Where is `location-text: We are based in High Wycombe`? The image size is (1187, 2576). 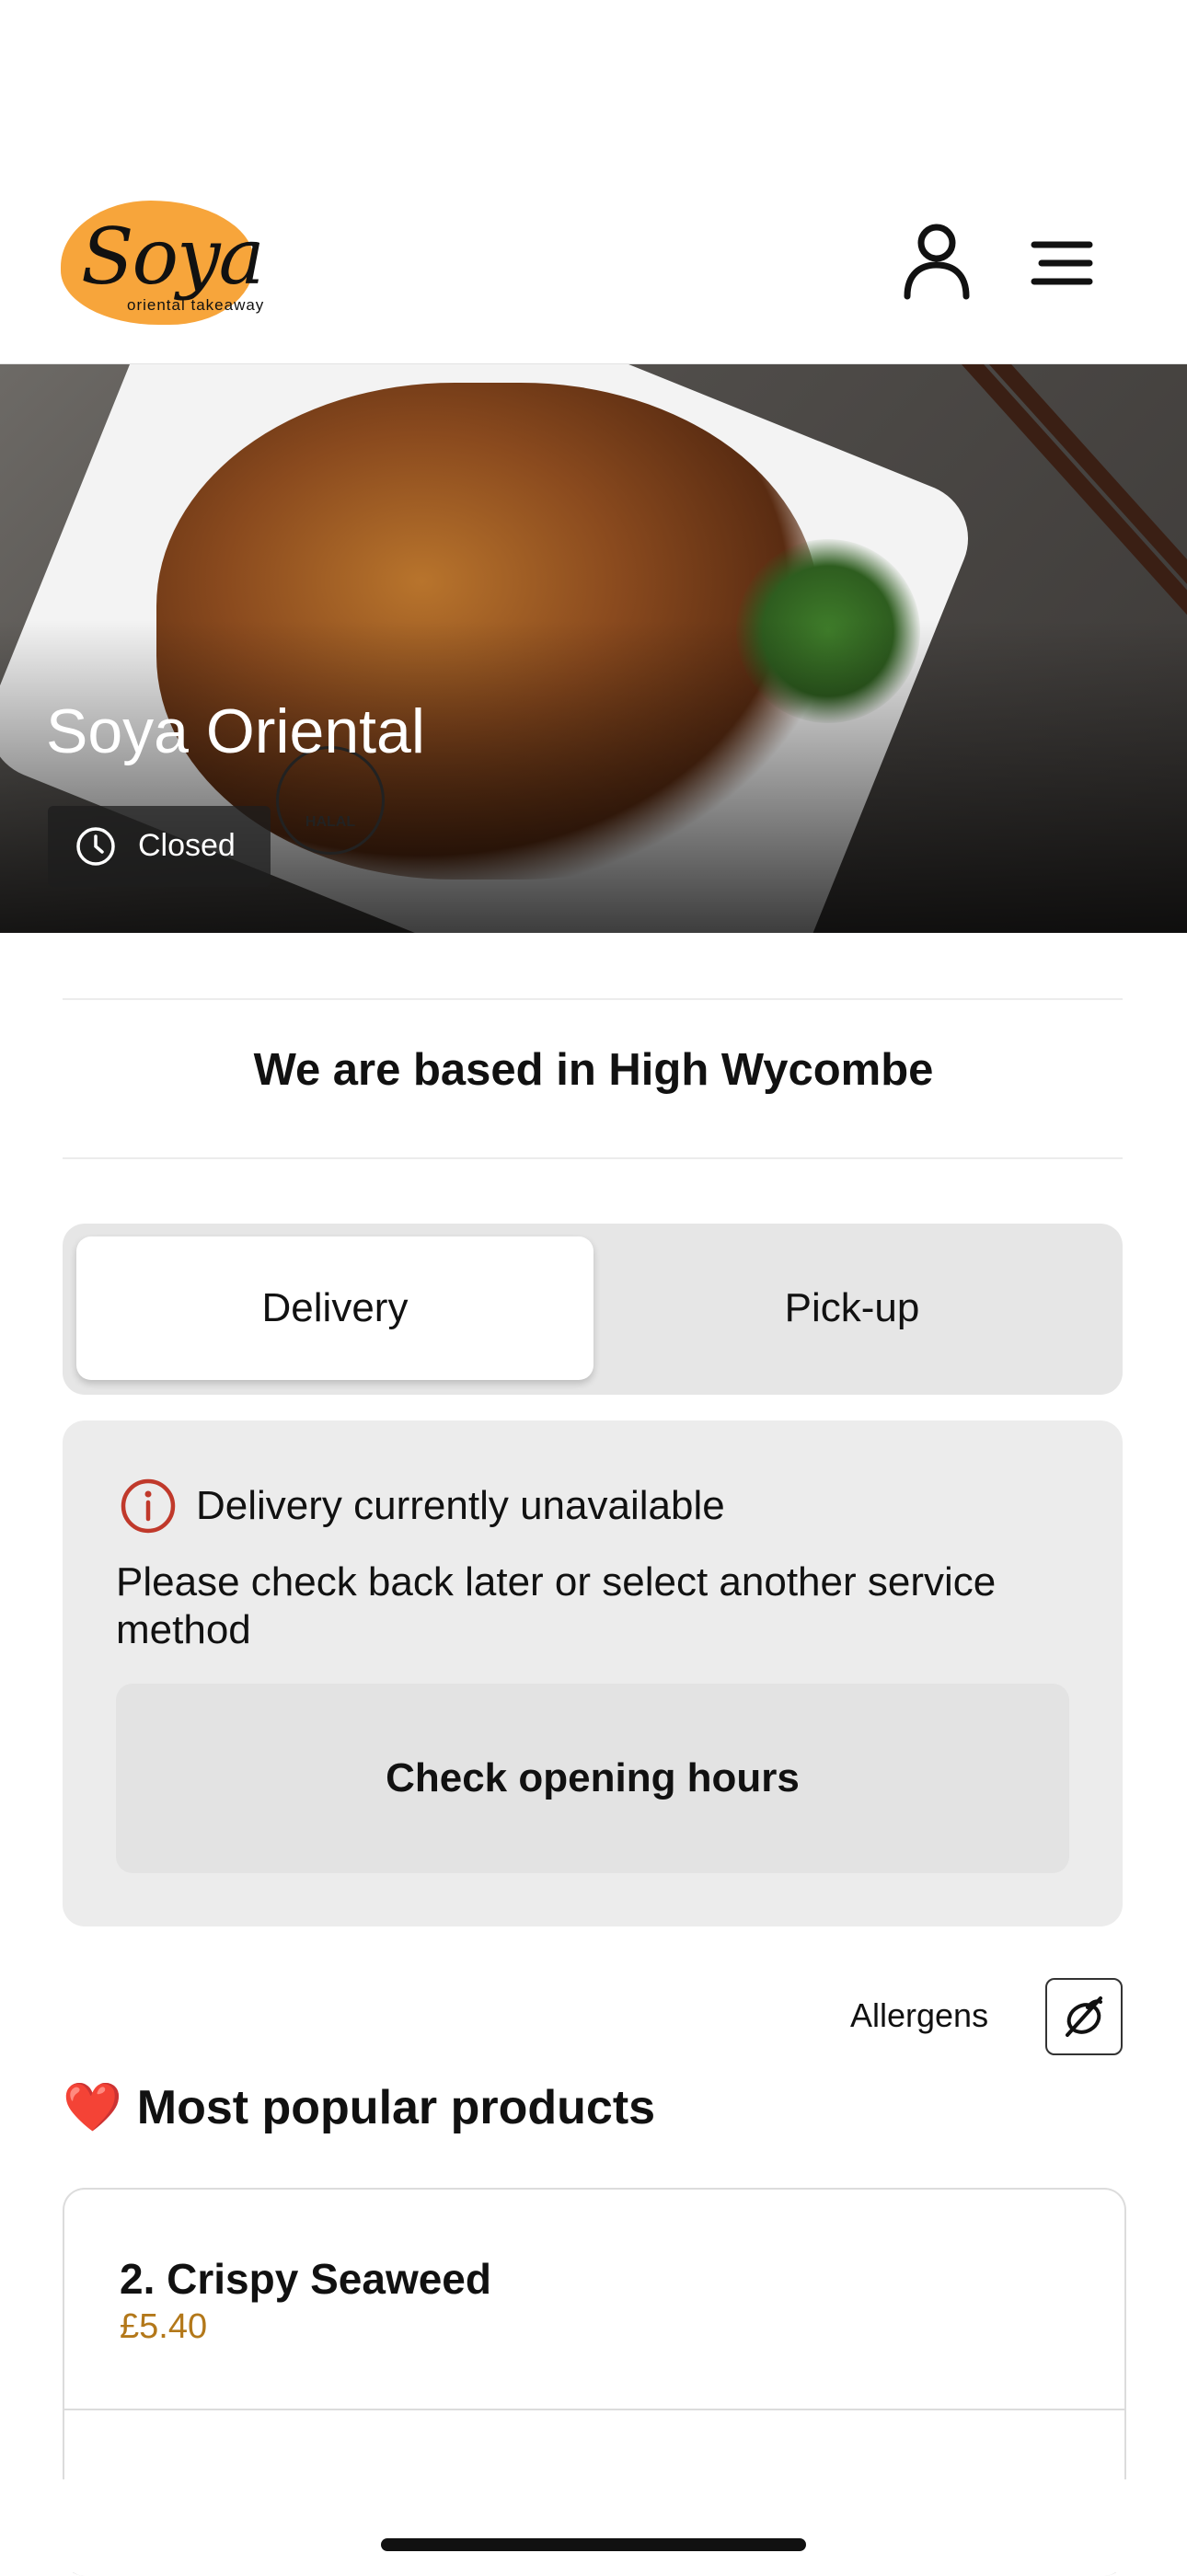 location-text: We are based in High Wycombe is located at coordinates (593, 1070).